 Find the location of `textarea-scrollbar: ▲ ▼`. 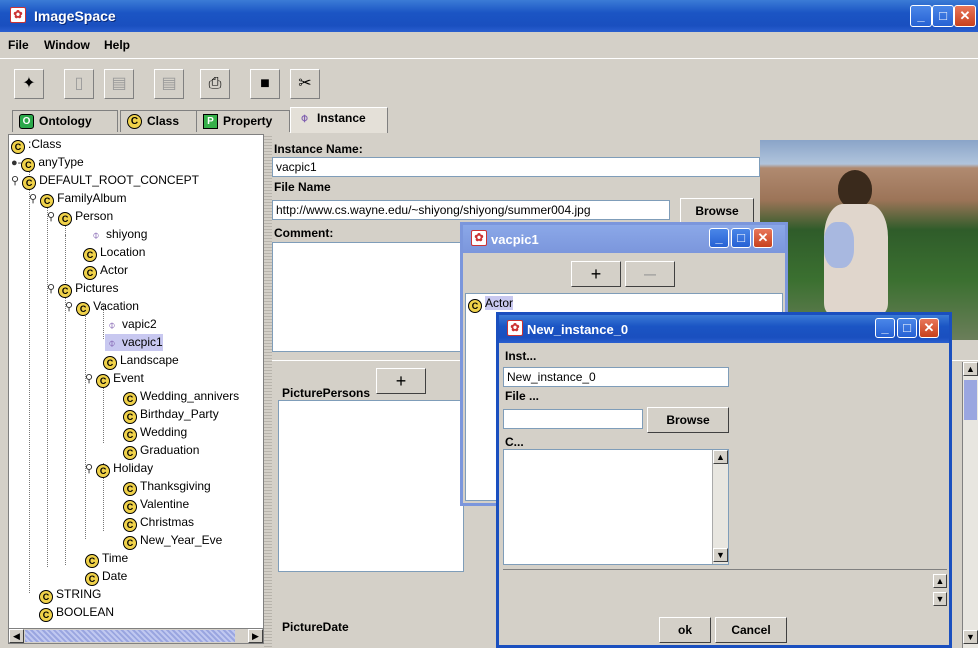

textarea-scrollbar: ▲ ▼ is located at coordinates (720, 507).